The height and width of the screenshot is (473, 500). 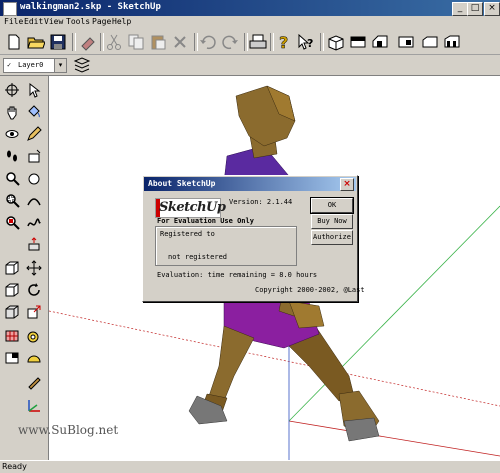 I want to click on sketchup-logo: SketchUp, so click(x=190, y=208).